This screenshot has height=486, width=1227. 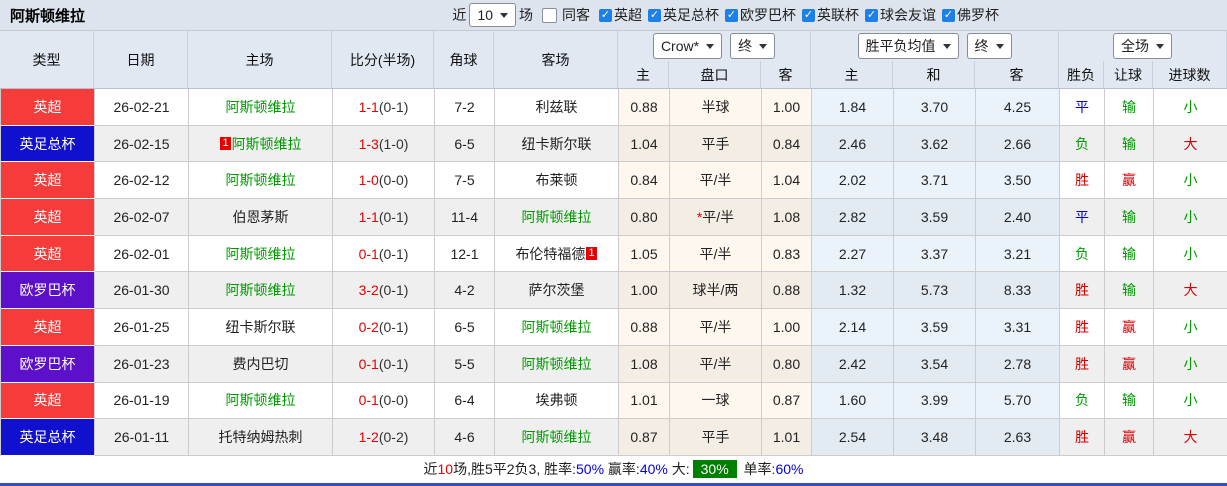 I want to click on scope-select-group: 全场, so click(x=1143, y=46).